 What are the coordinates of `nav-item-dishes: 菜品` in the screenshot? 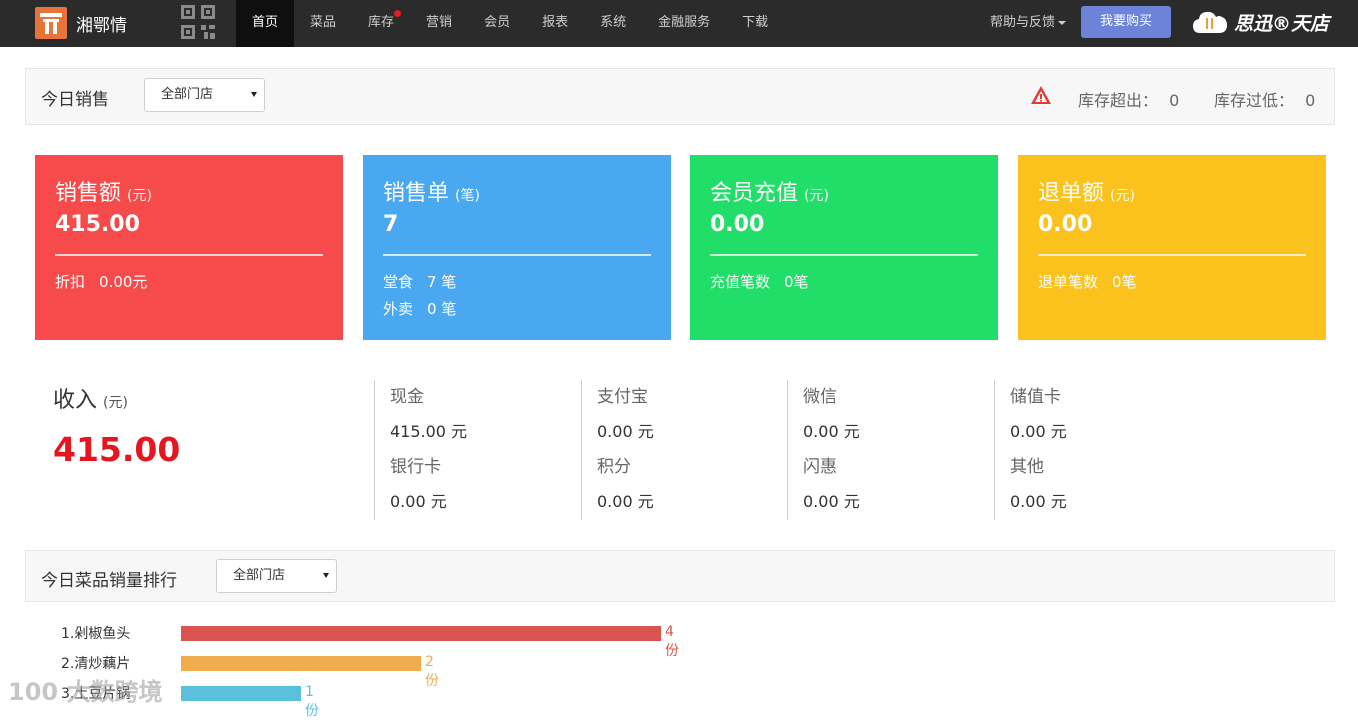 It's located at (323, 23).